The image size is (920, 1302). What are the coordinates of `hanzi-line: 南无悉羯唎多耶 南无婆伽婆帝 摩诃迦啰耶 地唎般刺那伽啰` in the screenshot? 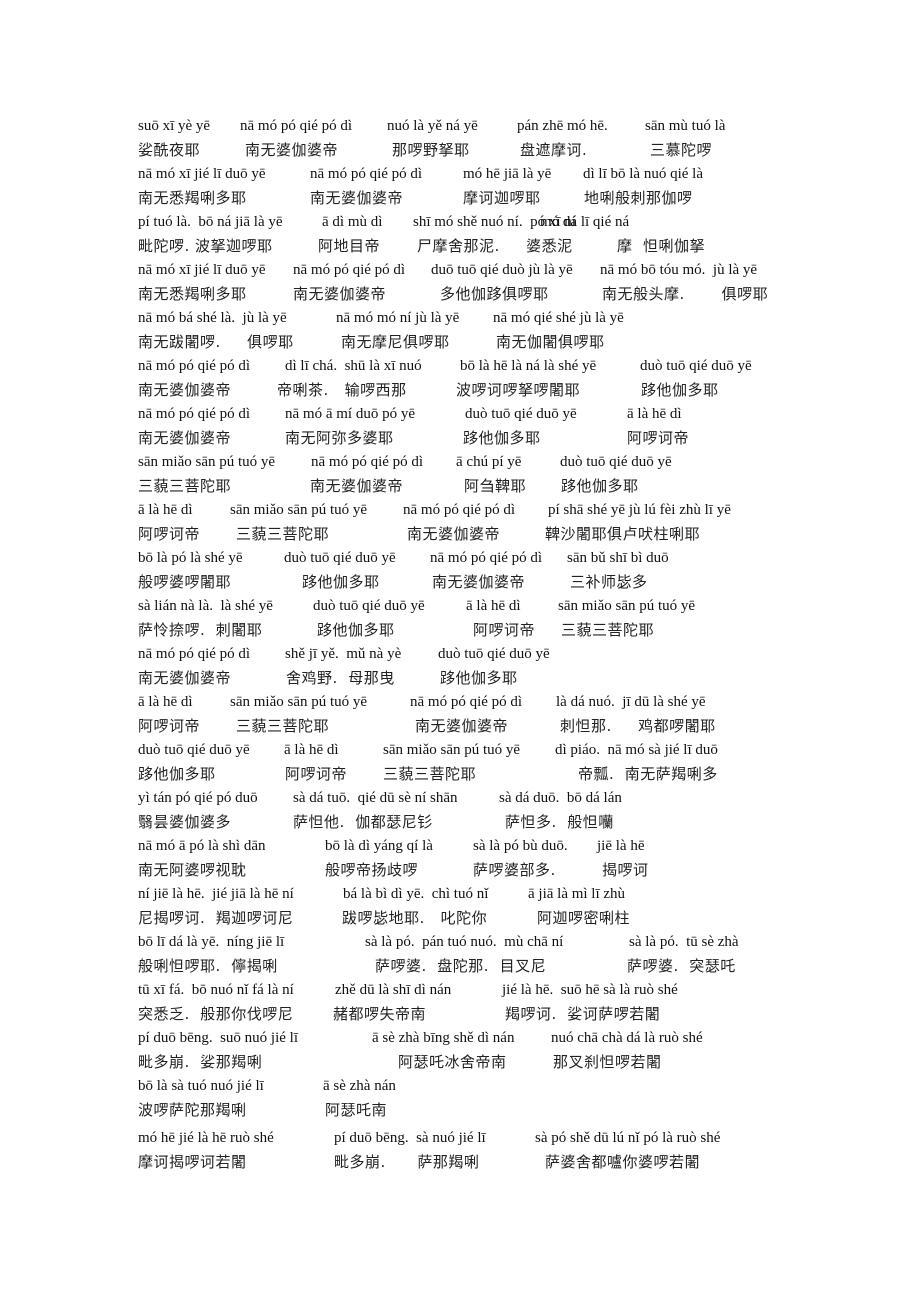 It's located at (460, 200).